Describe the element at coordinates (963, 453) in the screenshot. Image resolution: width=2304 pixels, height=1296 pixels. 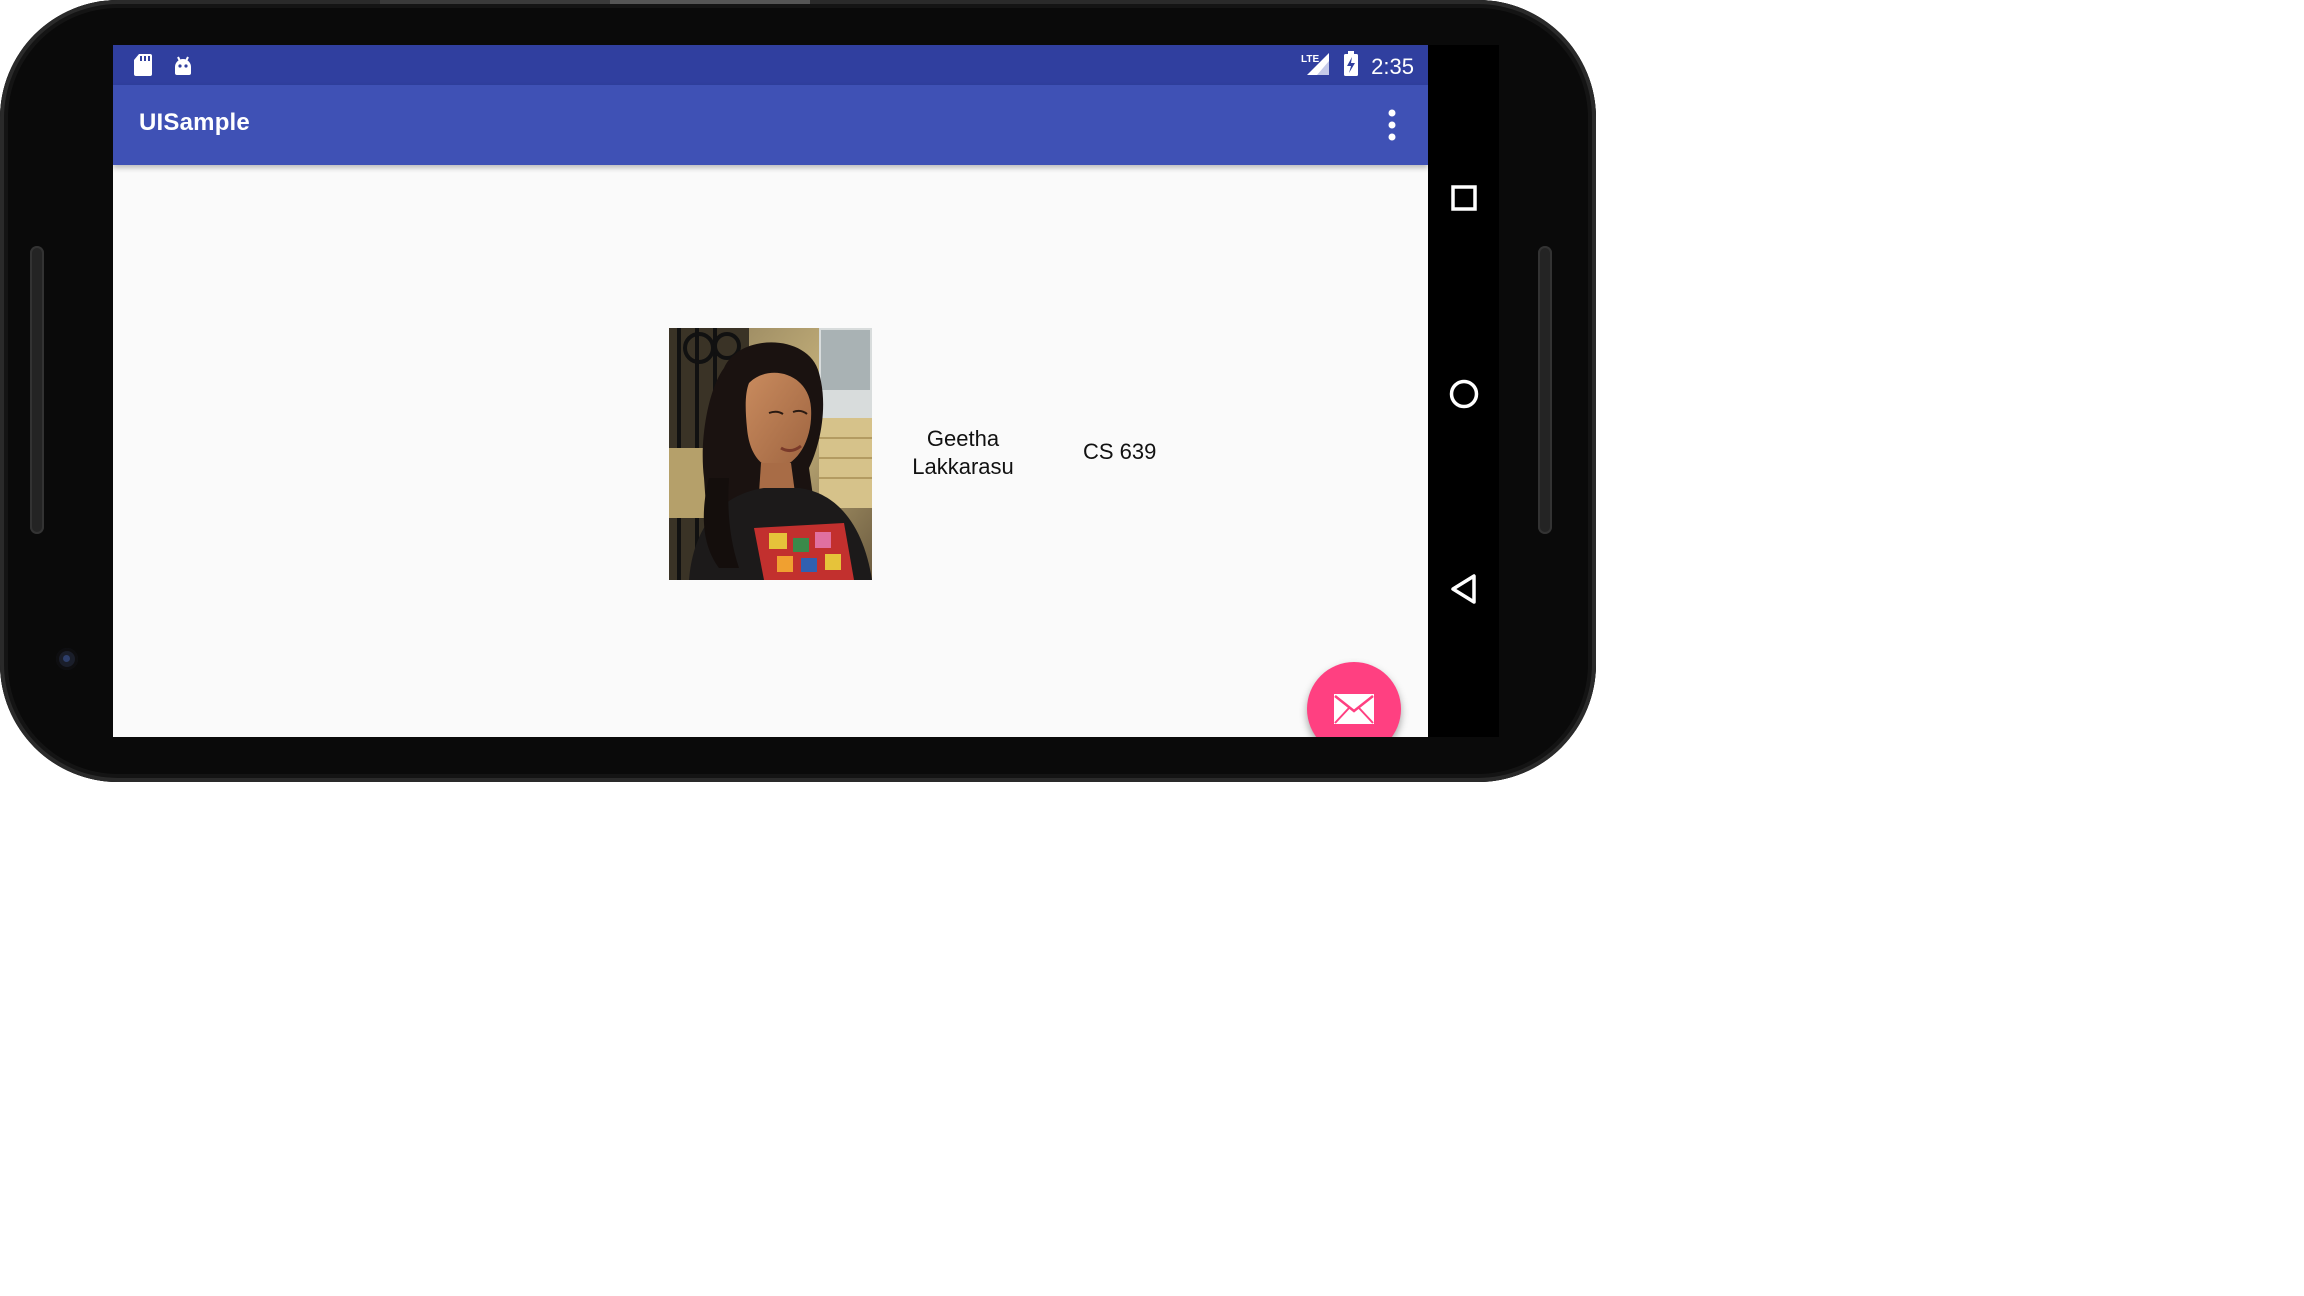
I see `student-name: Geetha Lakkarasu` at that location.